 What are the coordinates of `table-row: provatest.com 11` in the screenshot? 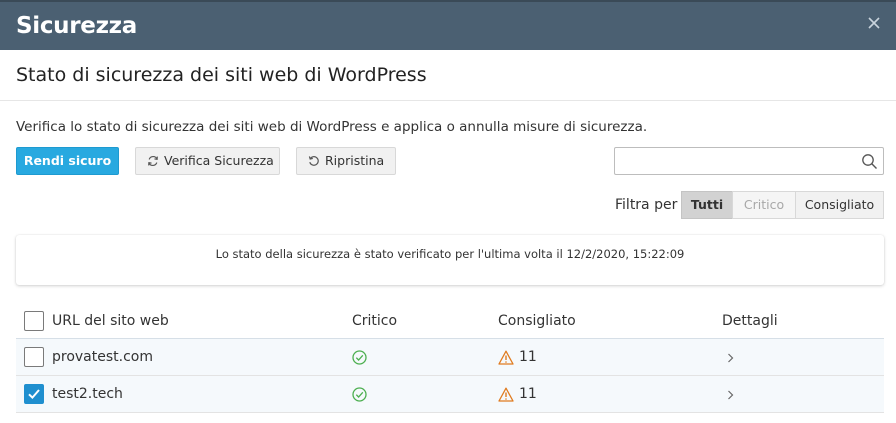 It's located at (450, 357).